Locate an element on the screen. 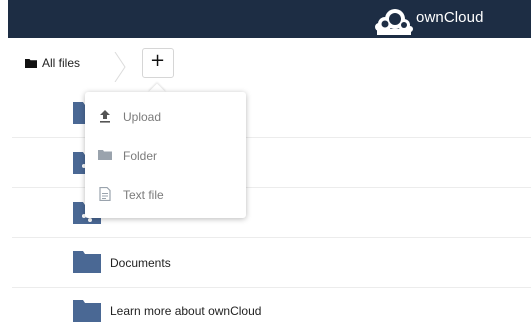 The width and height of the screenshot is (531, 325). text-file-icon is located at coordinates (105, 194).